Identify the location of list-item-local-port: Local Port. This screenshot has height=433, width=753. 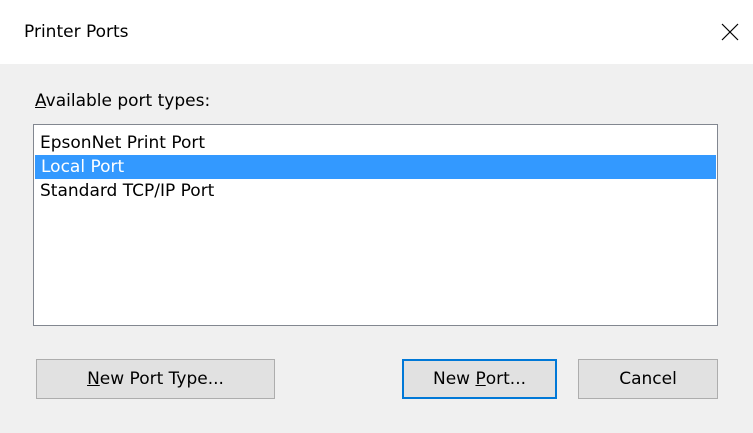
(375, 167).